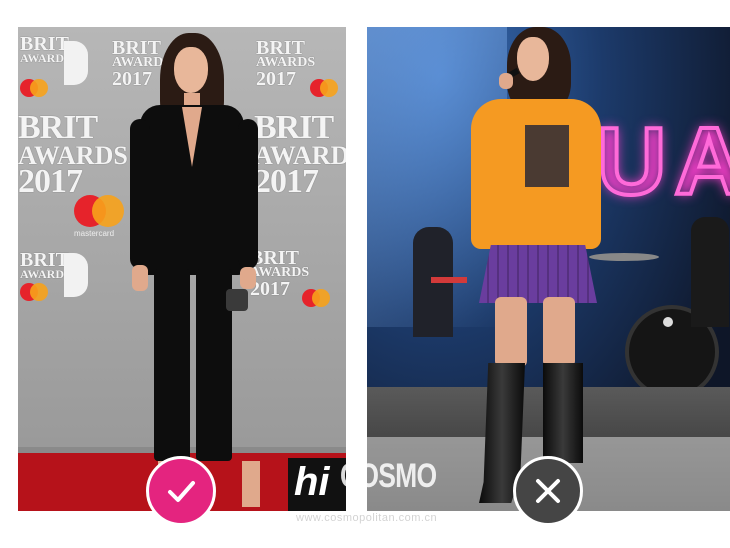  Describe the element at coordinates (286, 63) in the screenshot. I see `brit-logo: BRIT AWARDS 2017` at that location.